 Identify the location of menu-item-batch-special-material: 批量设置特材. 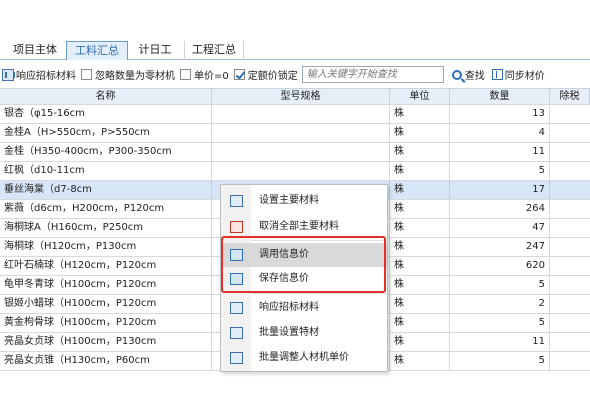
(304, 333).